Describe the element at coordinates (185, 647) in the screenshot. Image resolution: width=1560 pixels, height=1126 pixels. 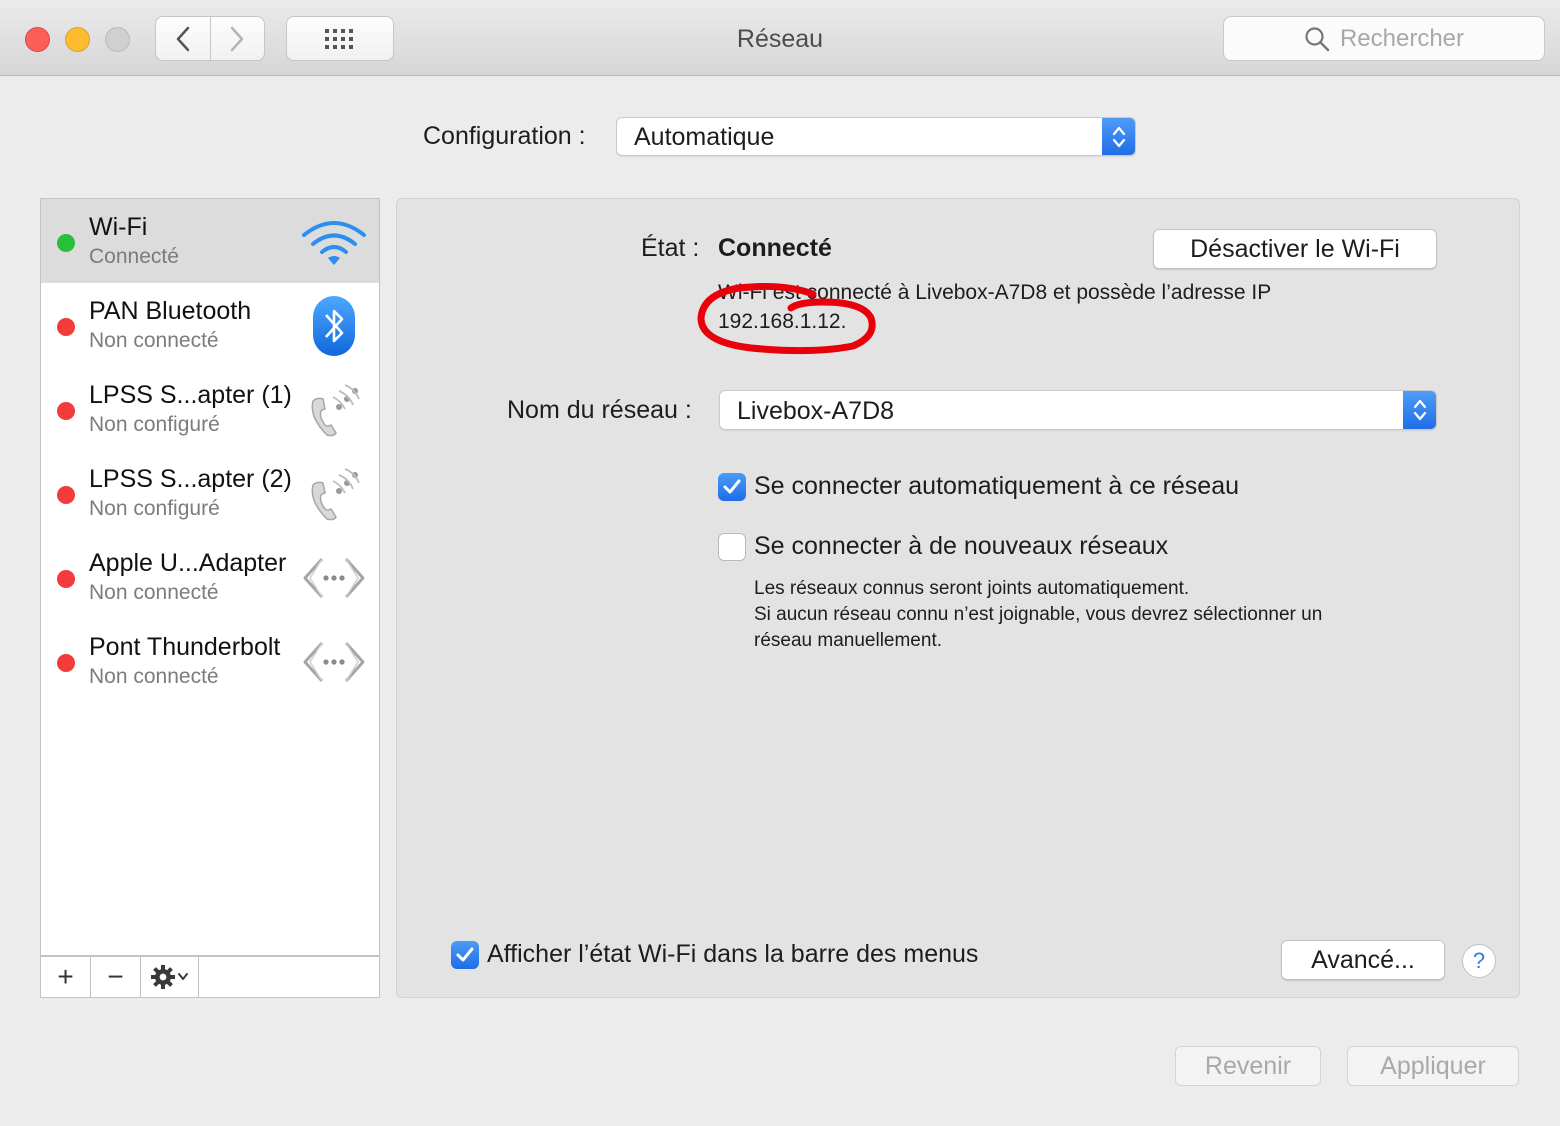
I see `service-name: Pont Thunderbolt` at that location.